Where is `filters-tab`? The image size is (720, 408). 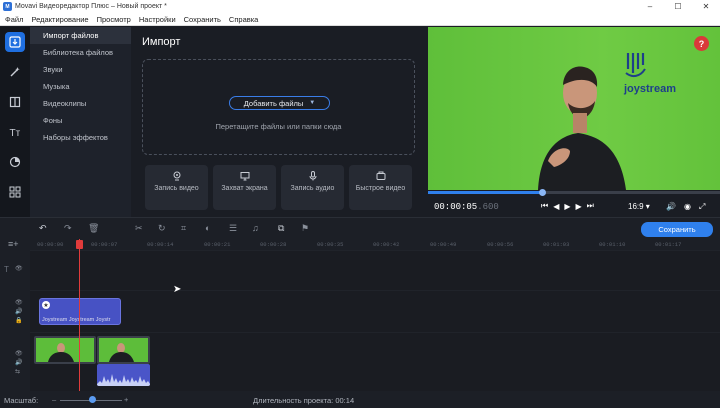 filters-tab is located at coordinates (15, 162).